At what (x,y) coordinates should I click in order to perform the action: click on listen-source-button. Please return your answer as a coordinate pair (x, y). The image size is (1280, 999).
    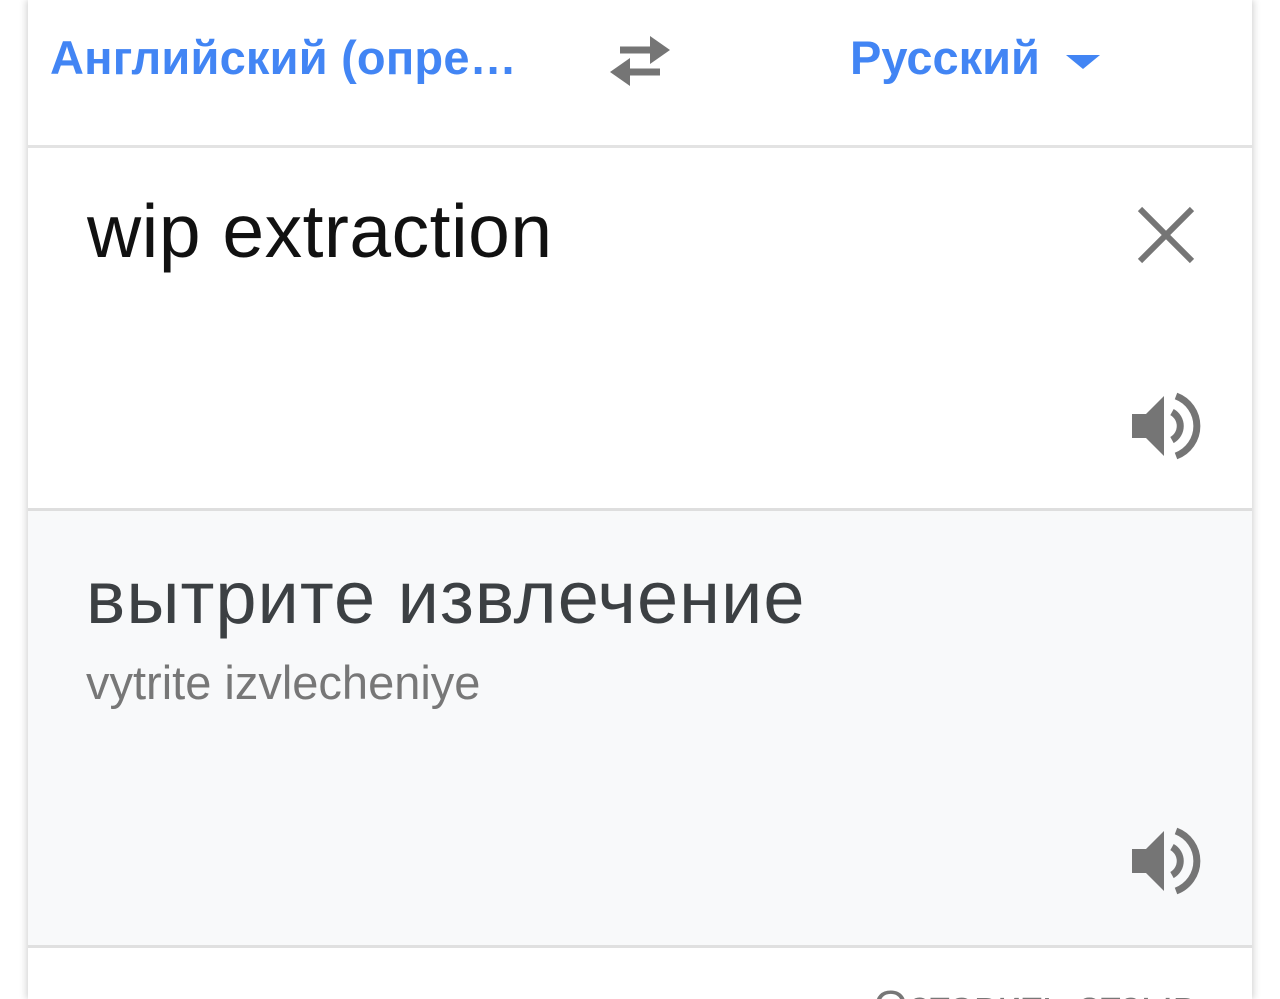
    Looking at the image, I should click on (1166, 426).